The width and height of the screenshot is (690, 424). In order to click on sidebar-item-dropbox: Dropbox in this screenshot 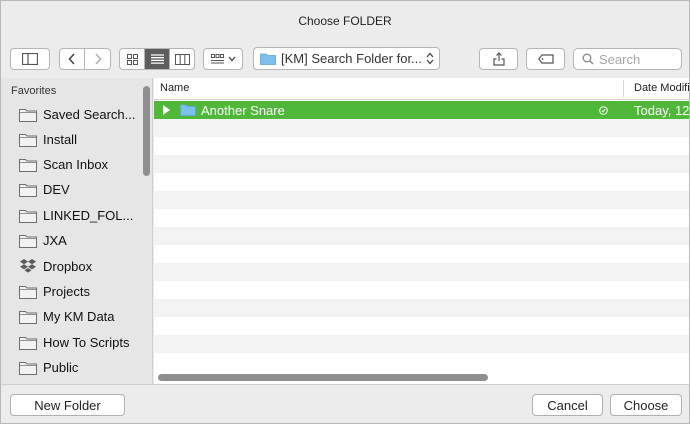, I will do `click(81, 266)`.